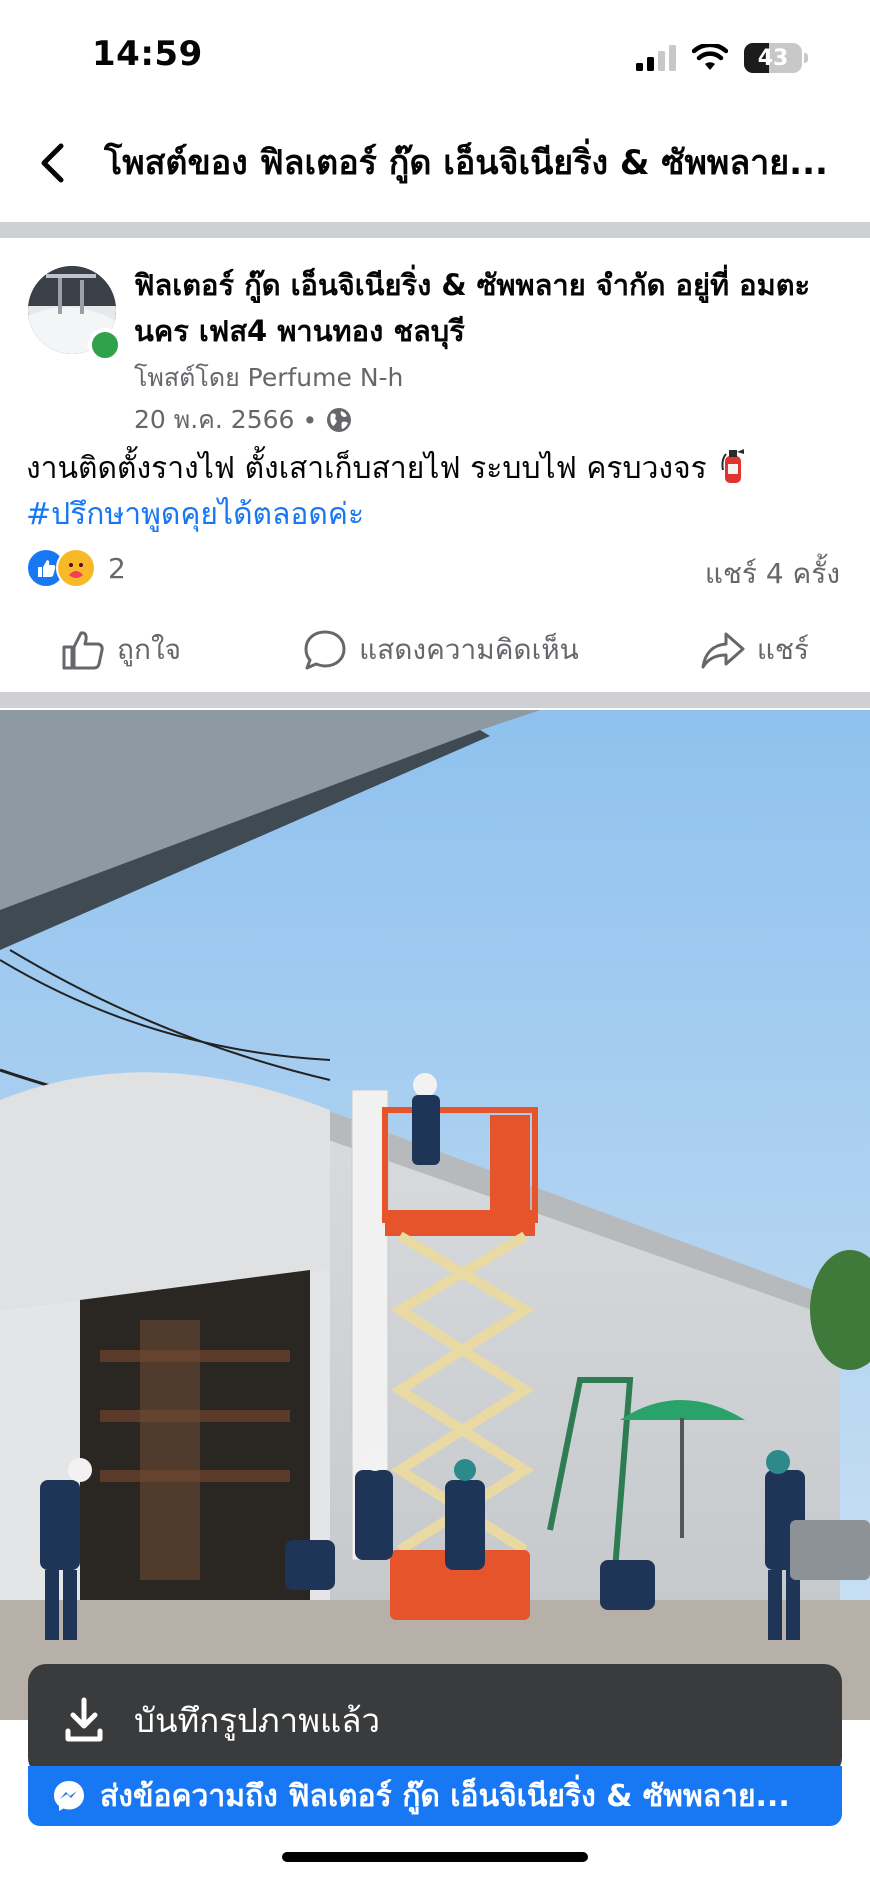  I want to click on share-button: แชร์, so click(755, 650).